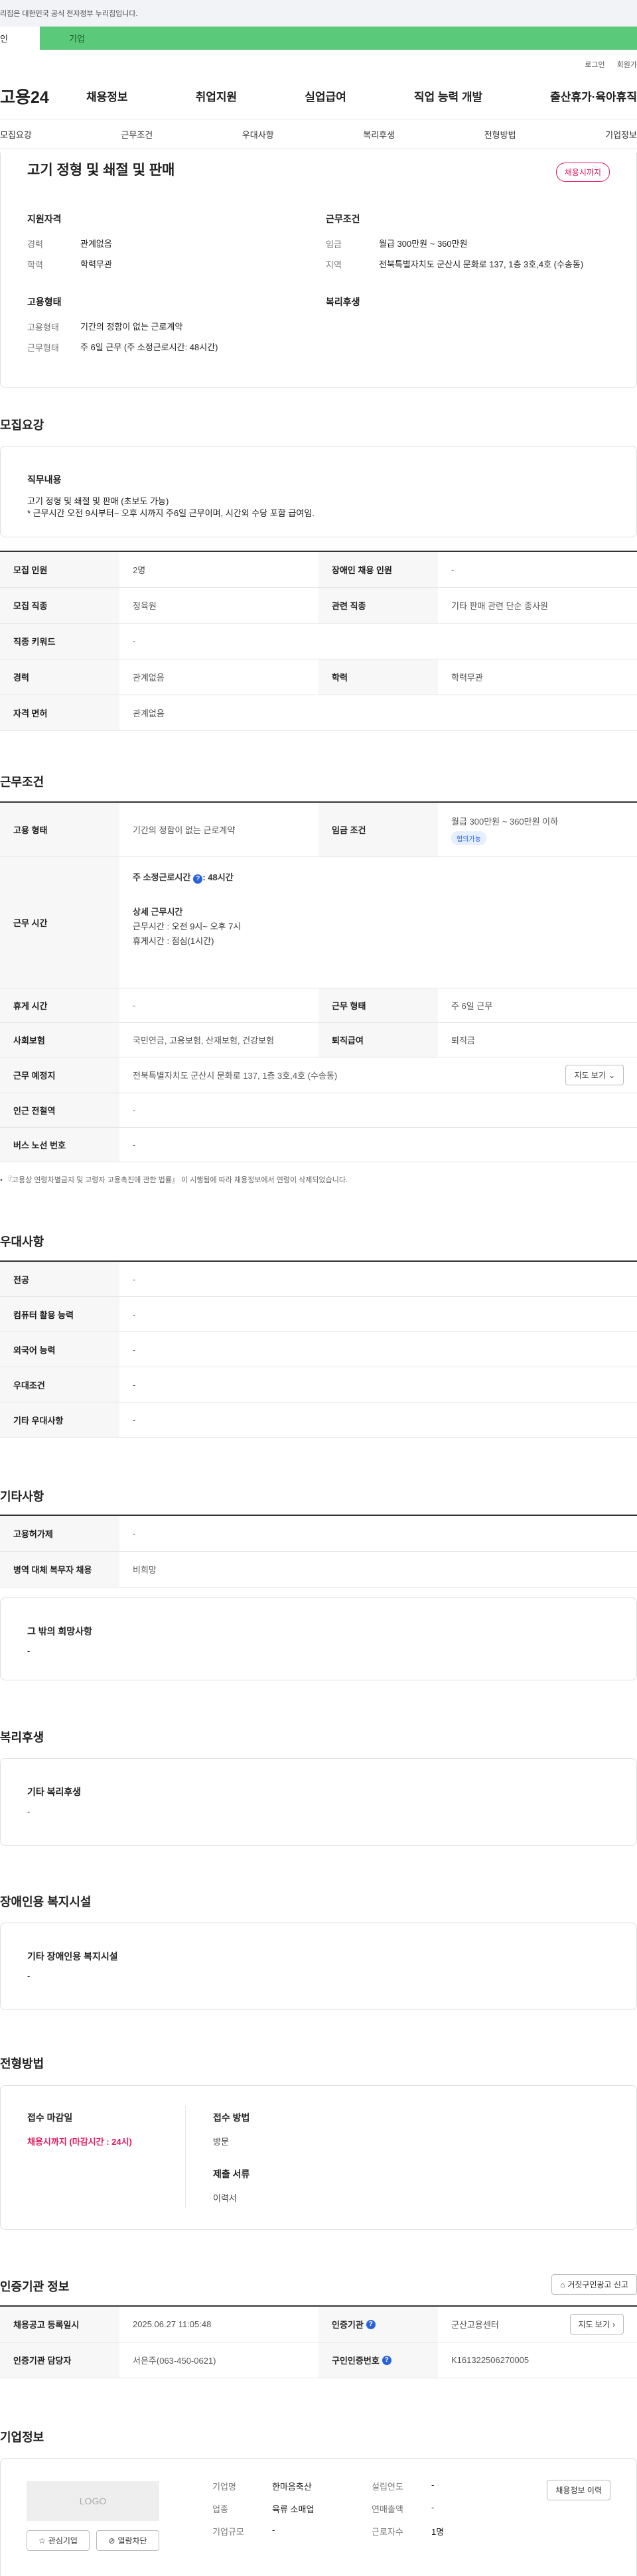 The width and height of the screenshot is (637, 2576). What do you see at coordinates (60, 1349) in the screenshot?
I see `table-header: 외국어 능력` at bounding box center [60, 1349].